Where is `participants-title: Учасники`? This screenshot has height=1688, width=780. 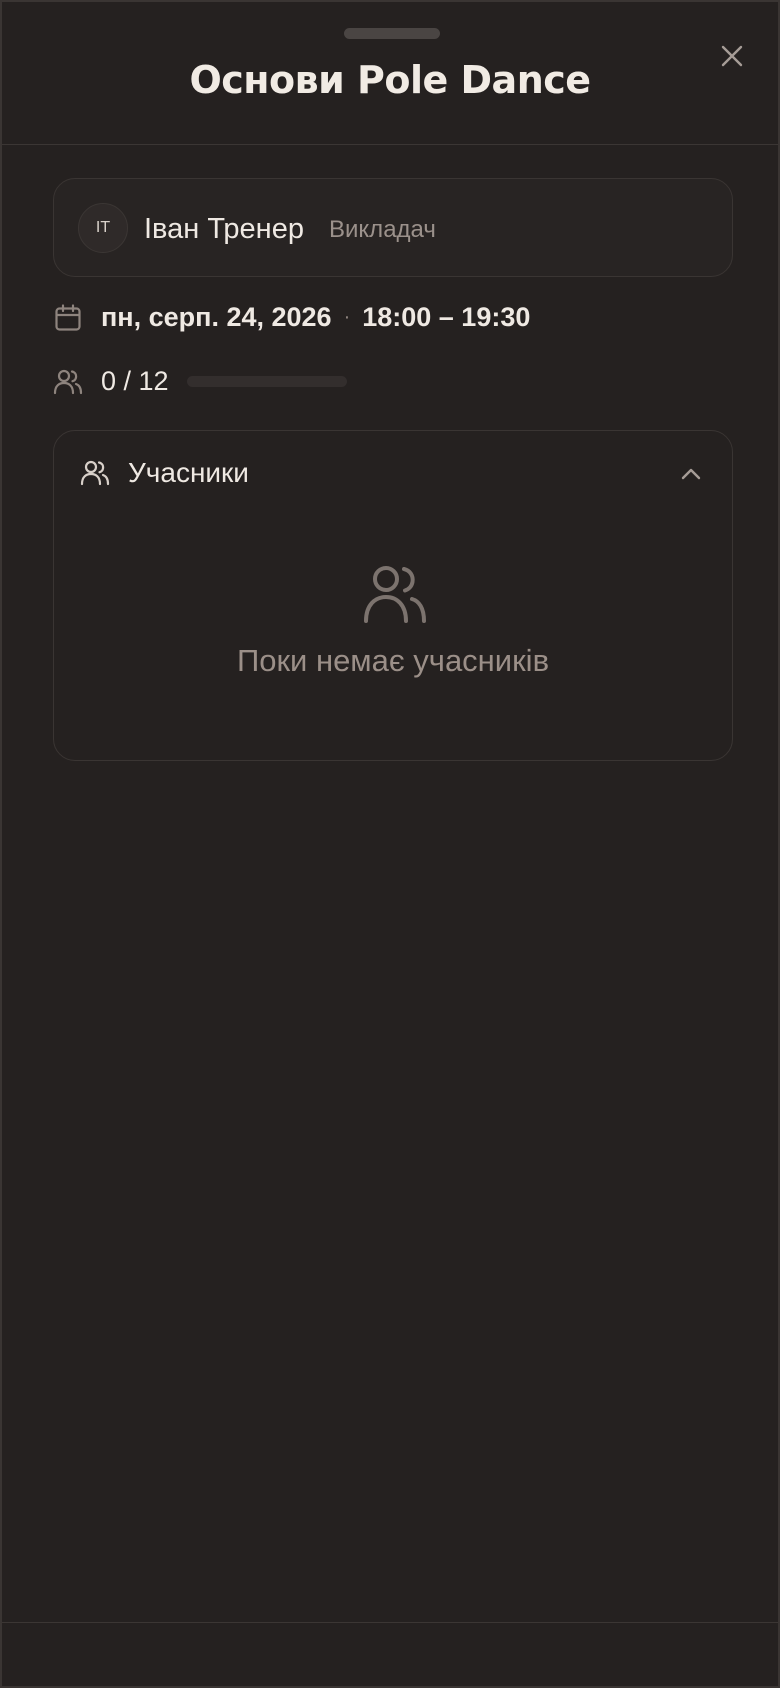
participants-title: Учасники is located at coordinates (188, 472).